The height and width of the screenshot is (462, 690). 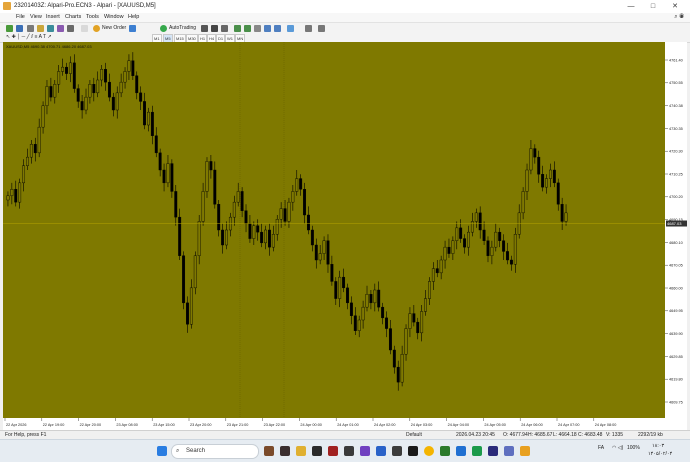 What do you see at coordinates (247, 28) in the screenshot?
I see `zoom-out-icon` at bounding box center [247, 28].